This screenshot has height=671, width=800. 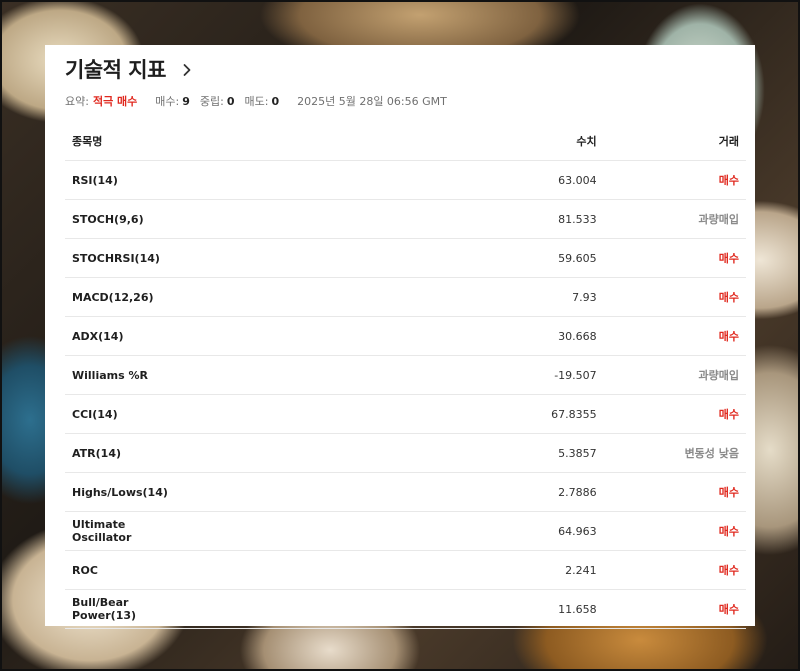 I want to click on indicator-name: CCI(14), so click(x=120, y=414).